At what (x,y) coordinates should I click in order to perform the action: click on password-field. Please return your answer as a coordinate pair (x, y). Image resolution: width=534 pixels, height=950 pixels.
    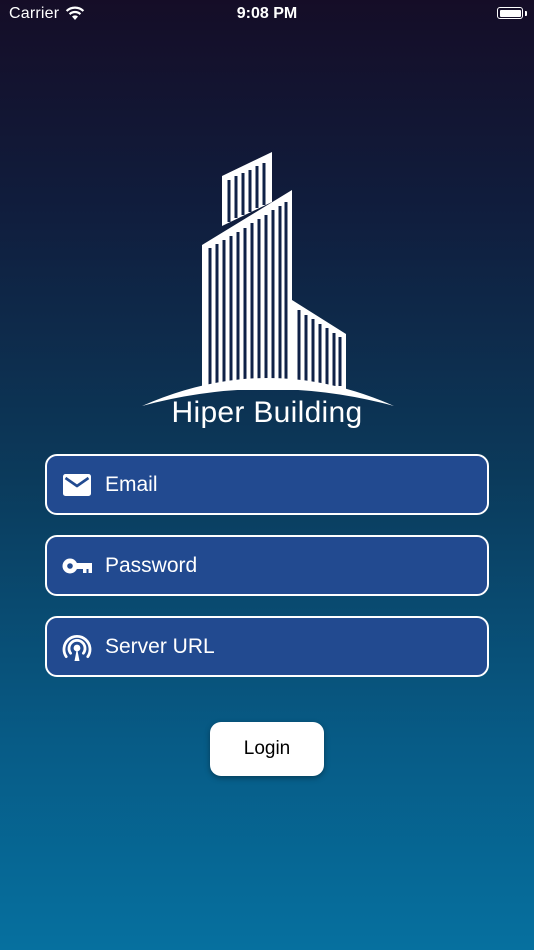
    Looking at the image, I should click on (267, 565).